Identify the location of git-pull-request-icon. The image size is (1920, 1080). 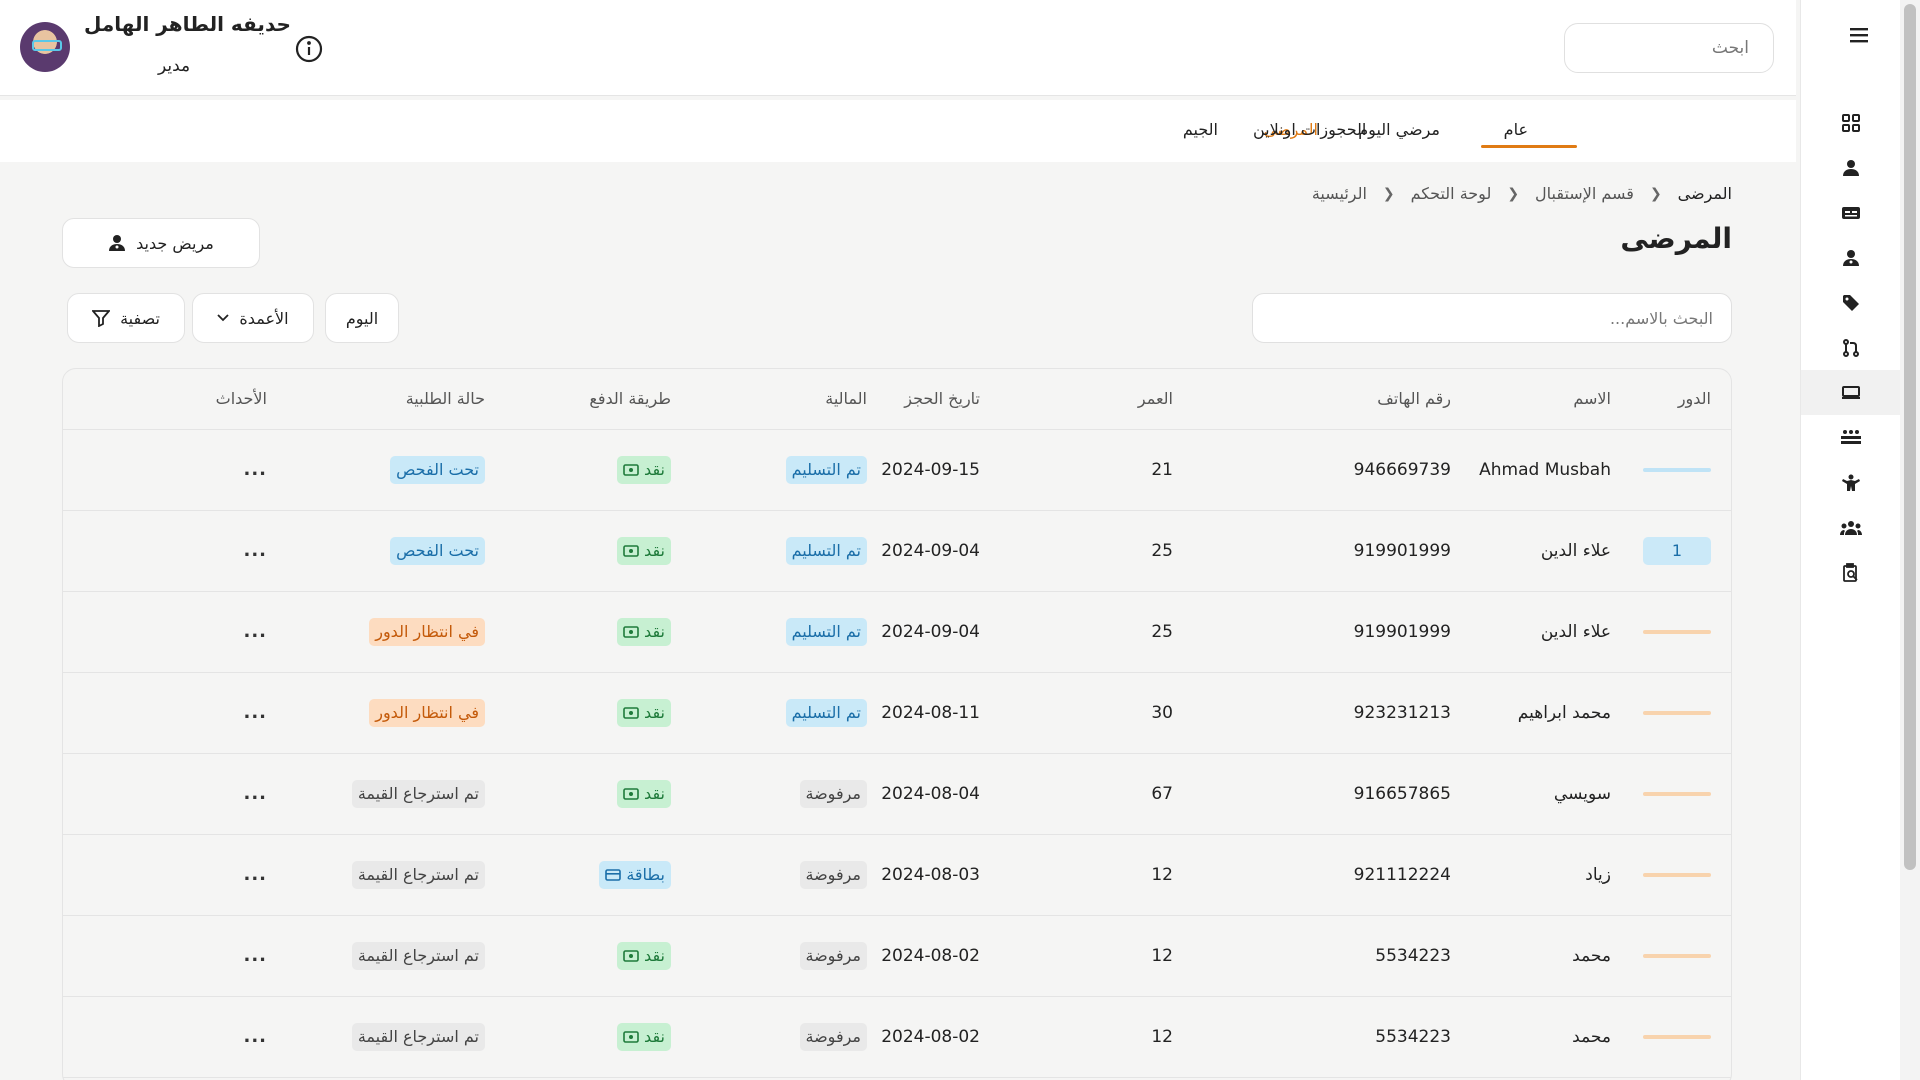
(1851, 347).